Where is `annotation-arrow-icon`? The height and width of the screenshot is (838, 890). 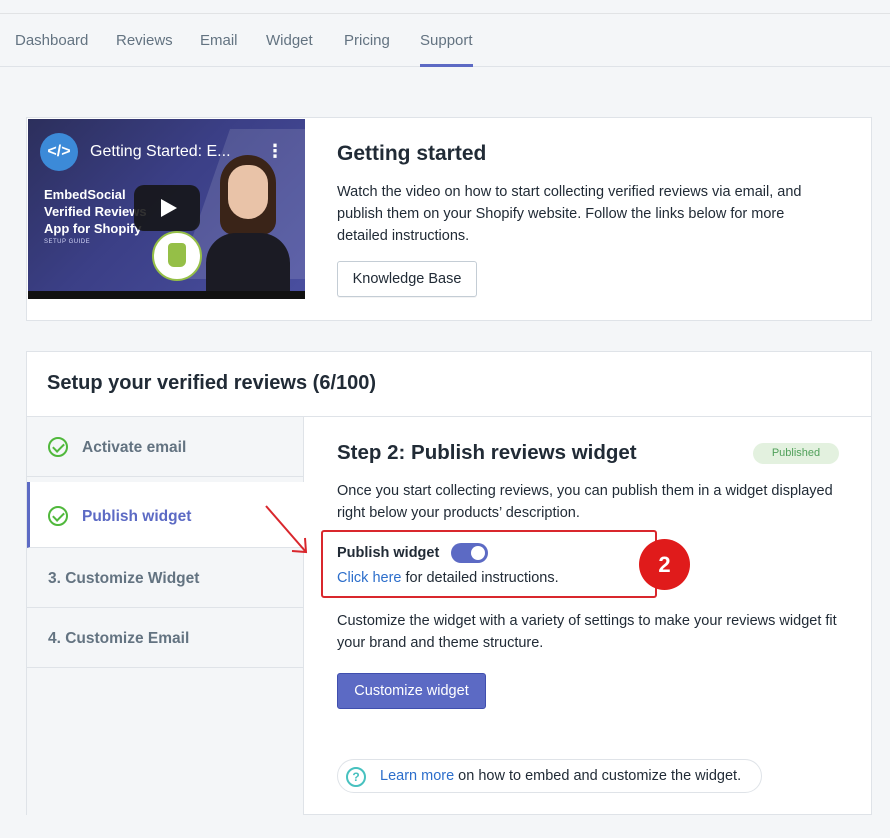 annotation-arrow-icon is located at coordinates (286, 529).